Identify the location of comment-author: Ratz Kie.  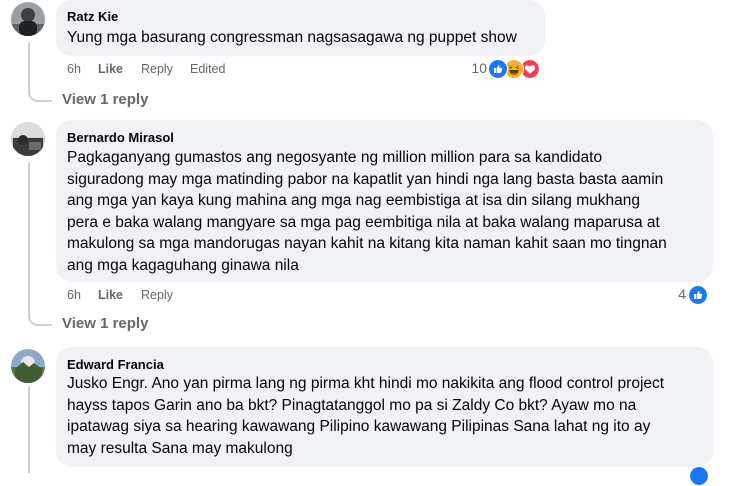
(92, 16).